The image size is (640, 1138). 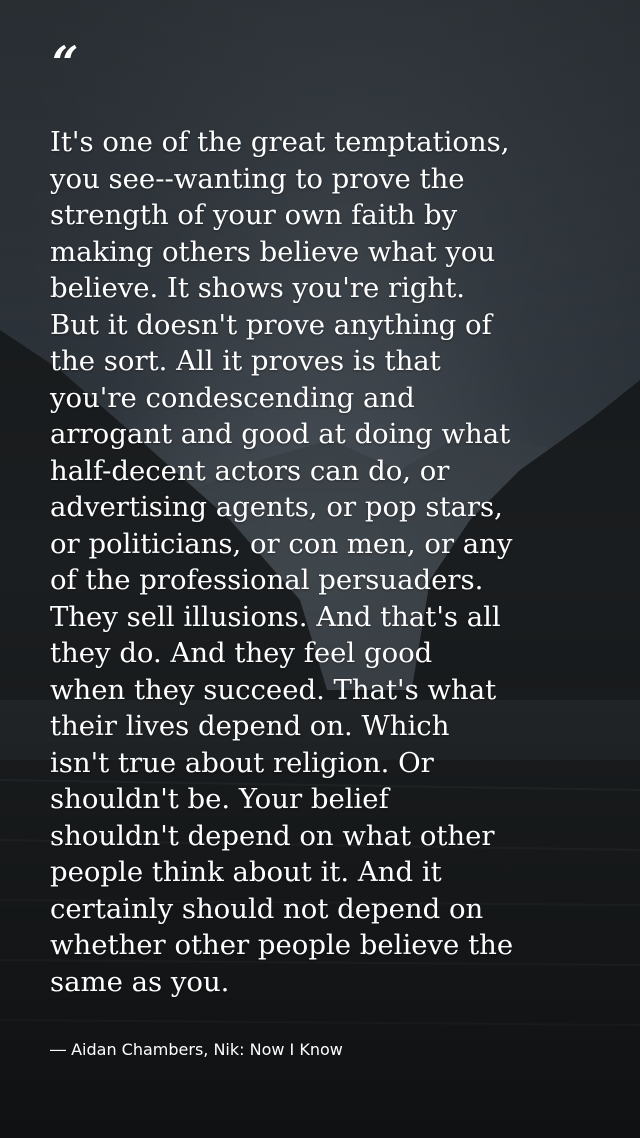 I want to click on quote-mark-icon: “, so click(x=65, y=63).